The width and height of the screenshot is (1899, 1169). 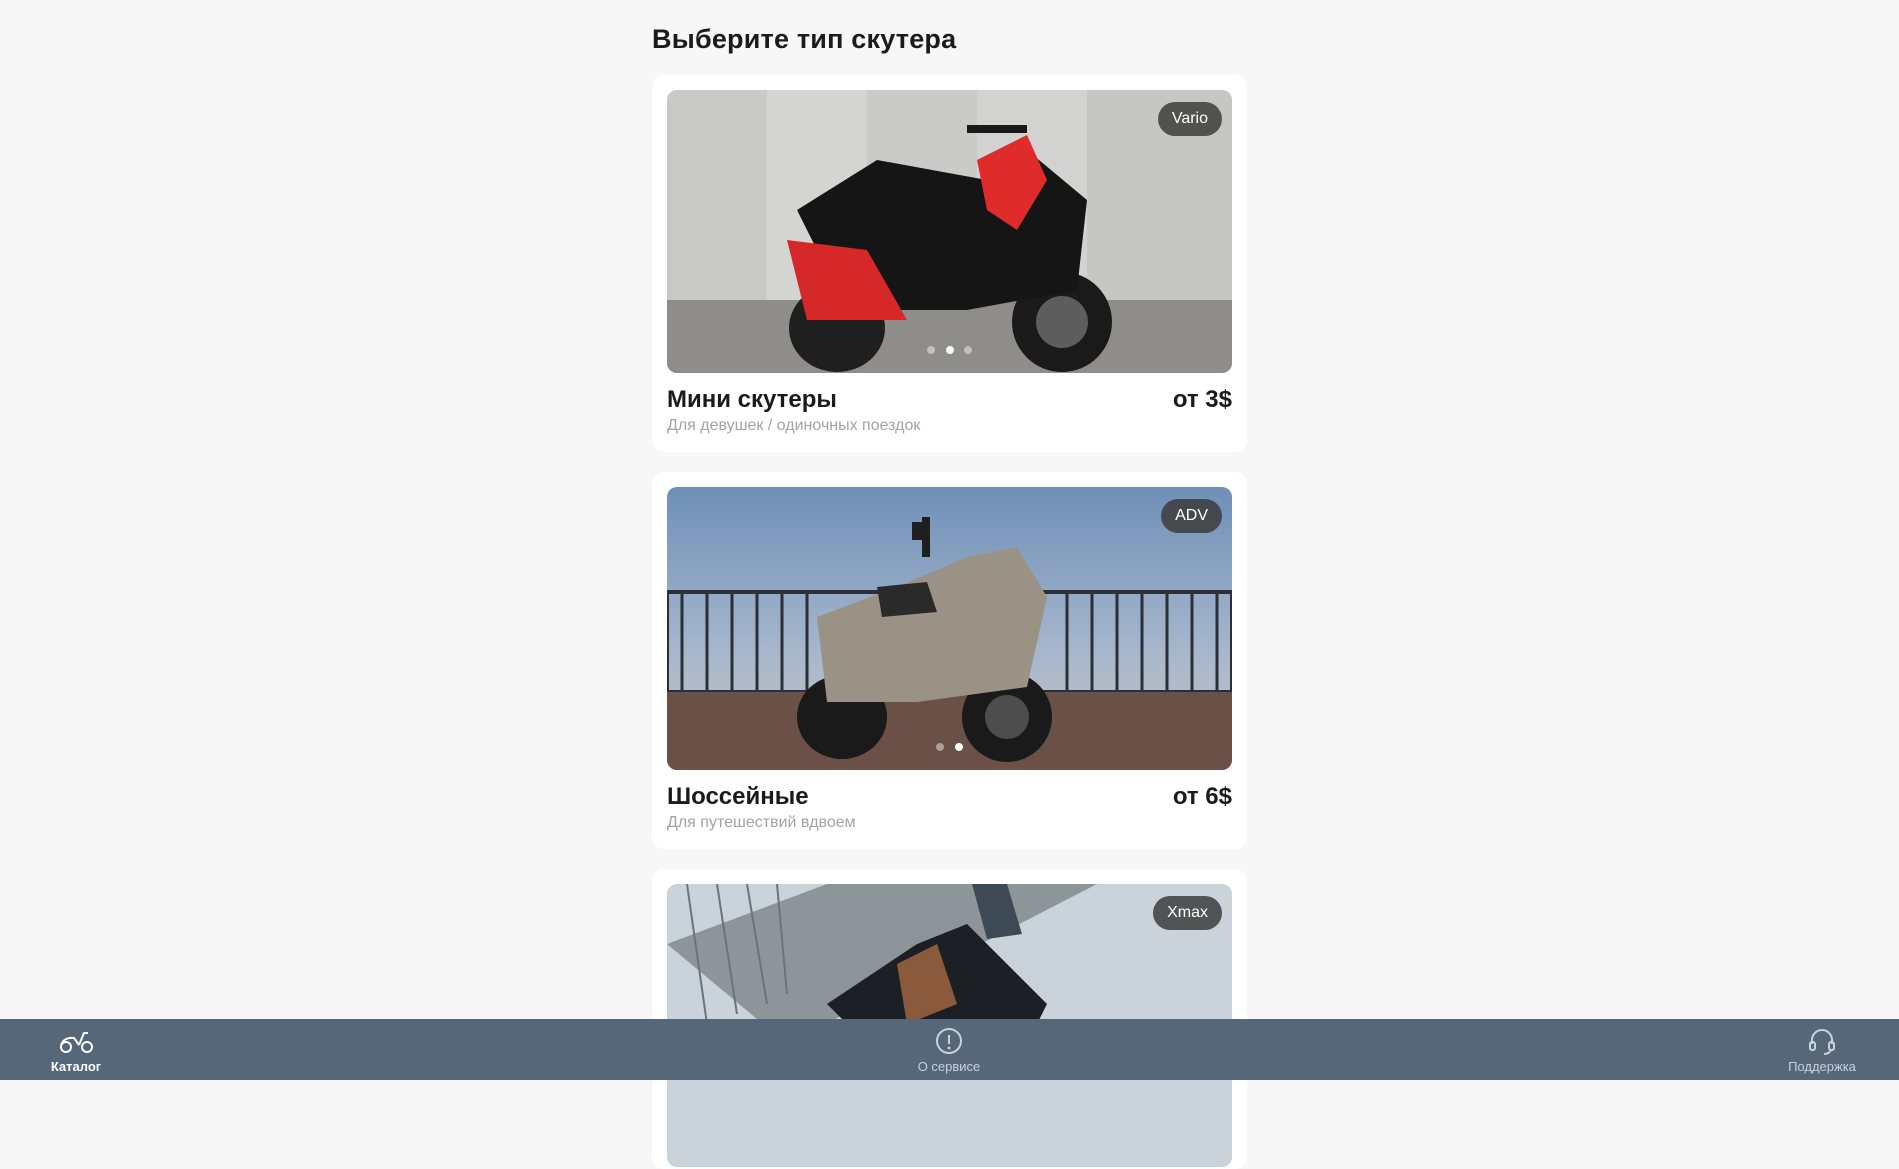 I want to click on scooter-type-description: Для девушек / одиночных поездок, so click(x=794, y=425).